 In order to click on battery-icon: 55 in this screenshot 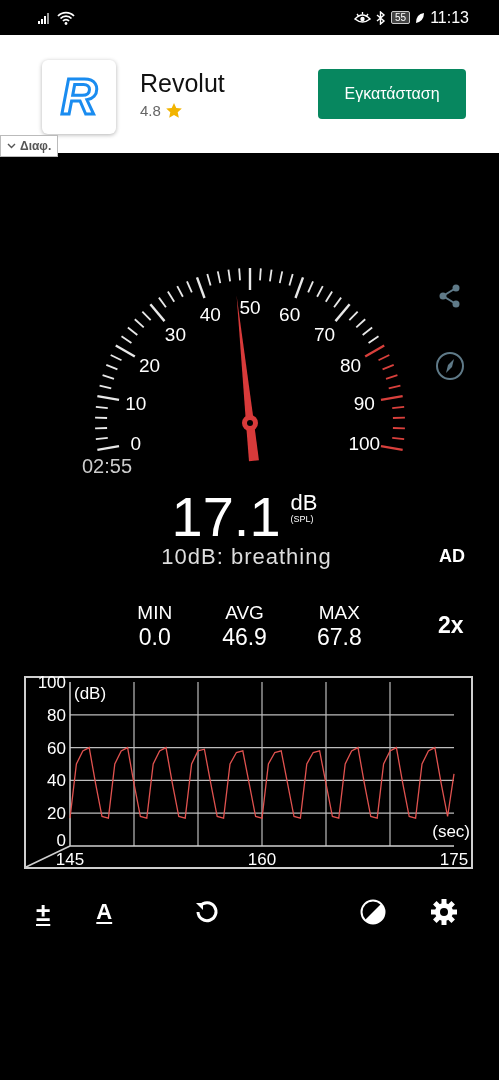, I will do `click(401, 17)`.